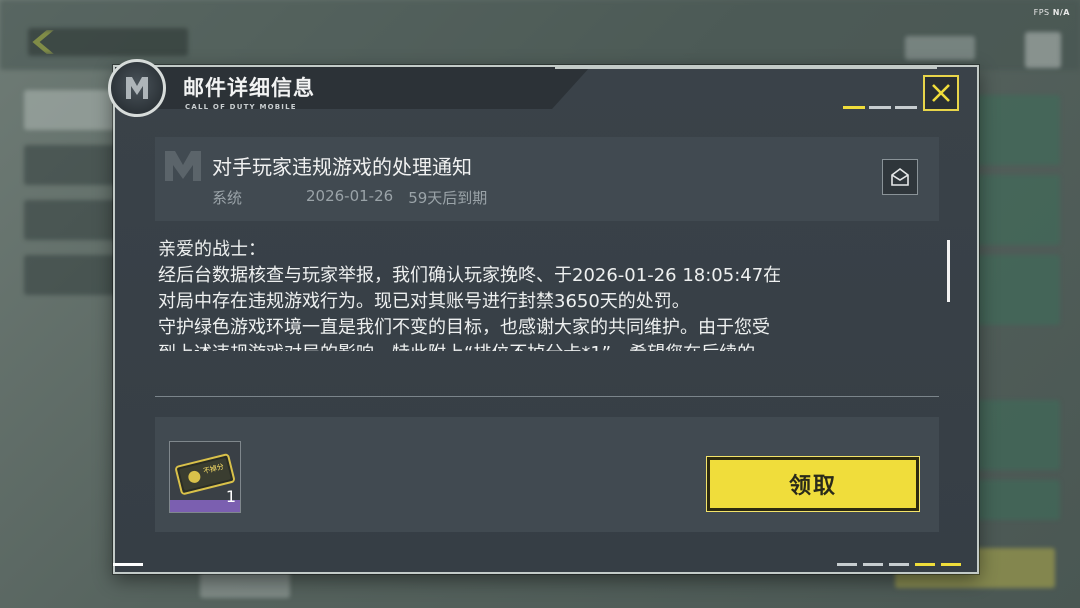  Describe the element at coordinates (464, 327) in the screenshot. I see `mail-body-line: 守护绿色游戏环境一直是我们不变的目标，也感谢大家的共同维护。由于您受` at that location.